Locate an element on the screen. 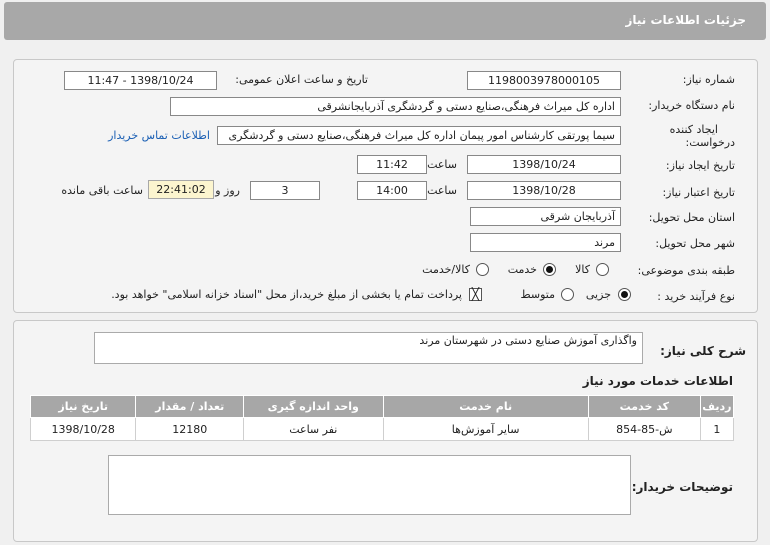 The image size is (770, 545). requester-label-2: درخواست: is located at coordinates (710, 142).